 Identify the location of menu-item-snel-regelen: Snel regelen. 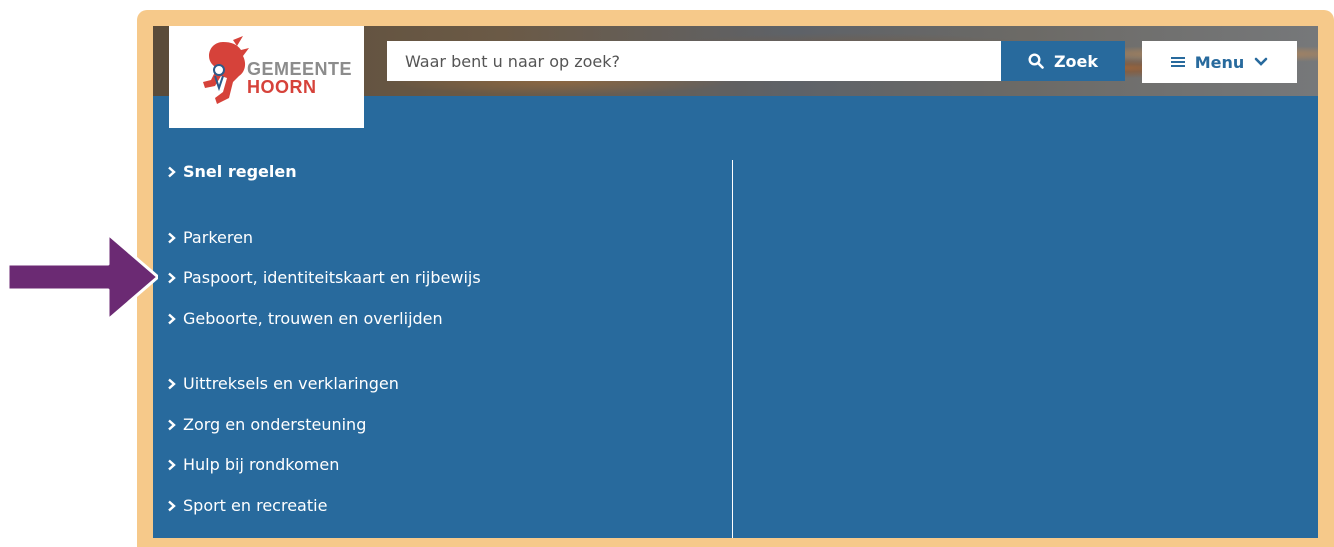
(232, 171).